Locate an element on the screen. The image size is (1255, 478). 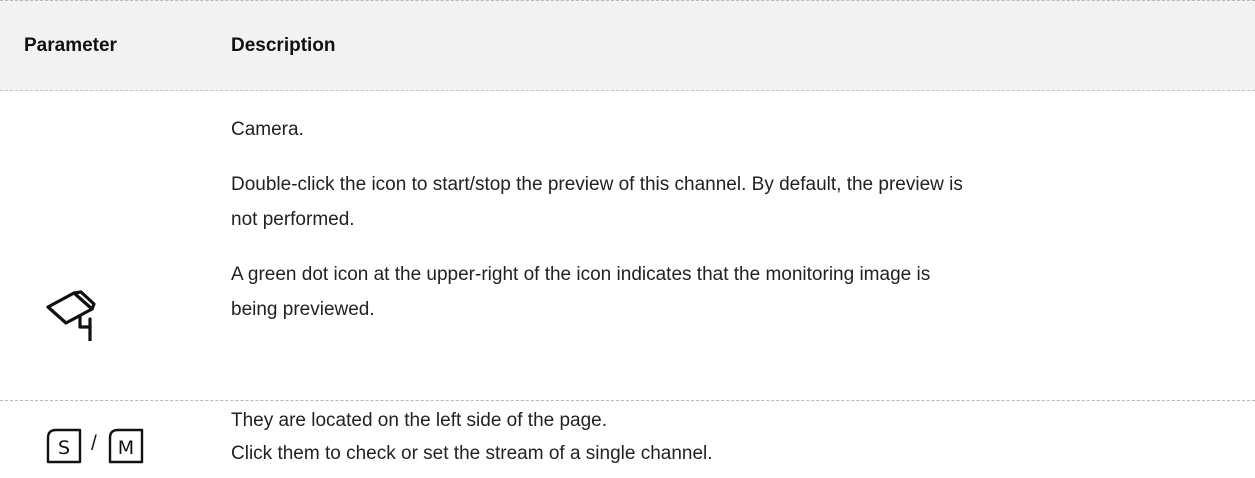
stream-icons: S / M is located at coordinates (101, 446).